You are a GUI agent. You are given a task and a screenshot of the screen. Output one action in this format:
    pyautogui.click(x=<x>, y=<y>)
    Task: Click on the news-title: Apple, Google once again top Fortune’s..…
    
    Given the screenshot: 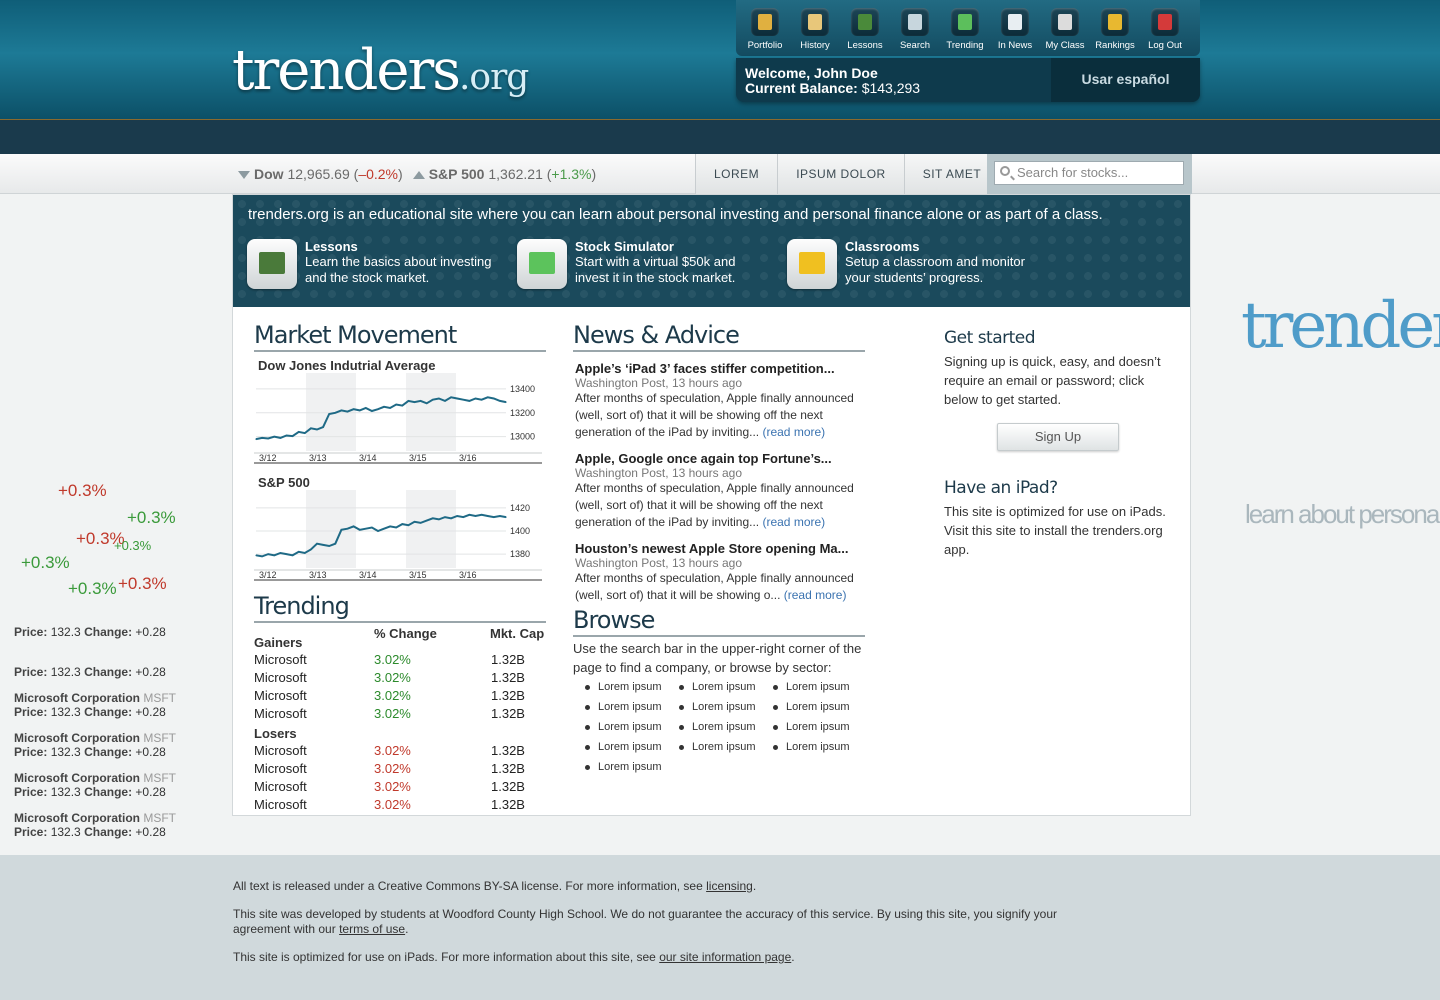 What is the action you would take?
    pyautogui.click(x=720, y=458)
    